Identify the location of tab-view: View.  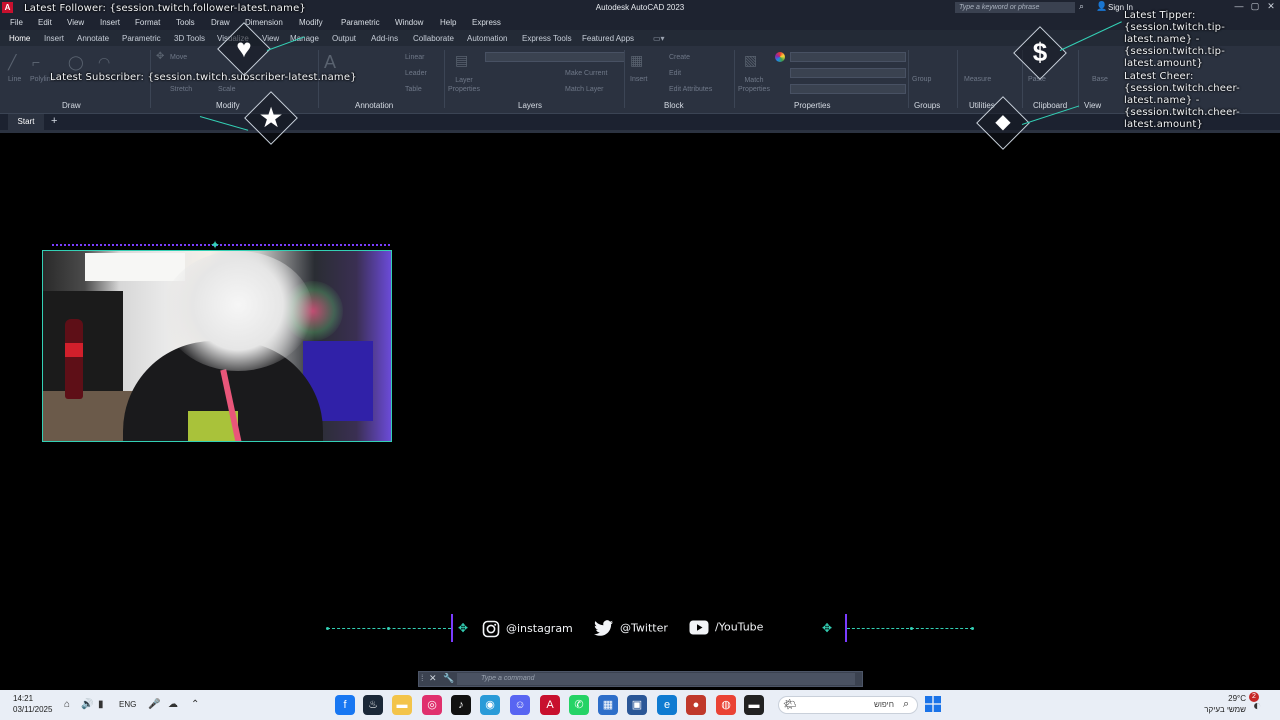
(270, 38).